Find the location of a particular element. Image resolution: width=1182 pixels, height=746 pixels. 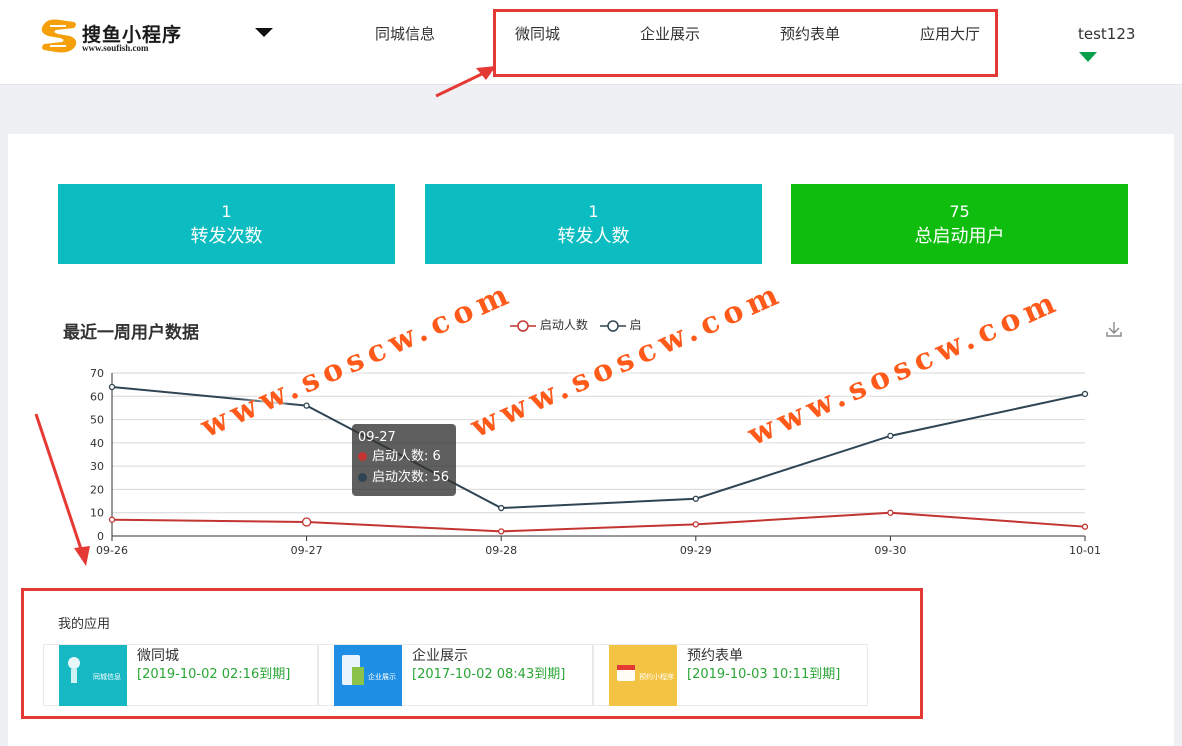

tooltip-row: 启动次数: 56 is located at coordinates (404, 477).